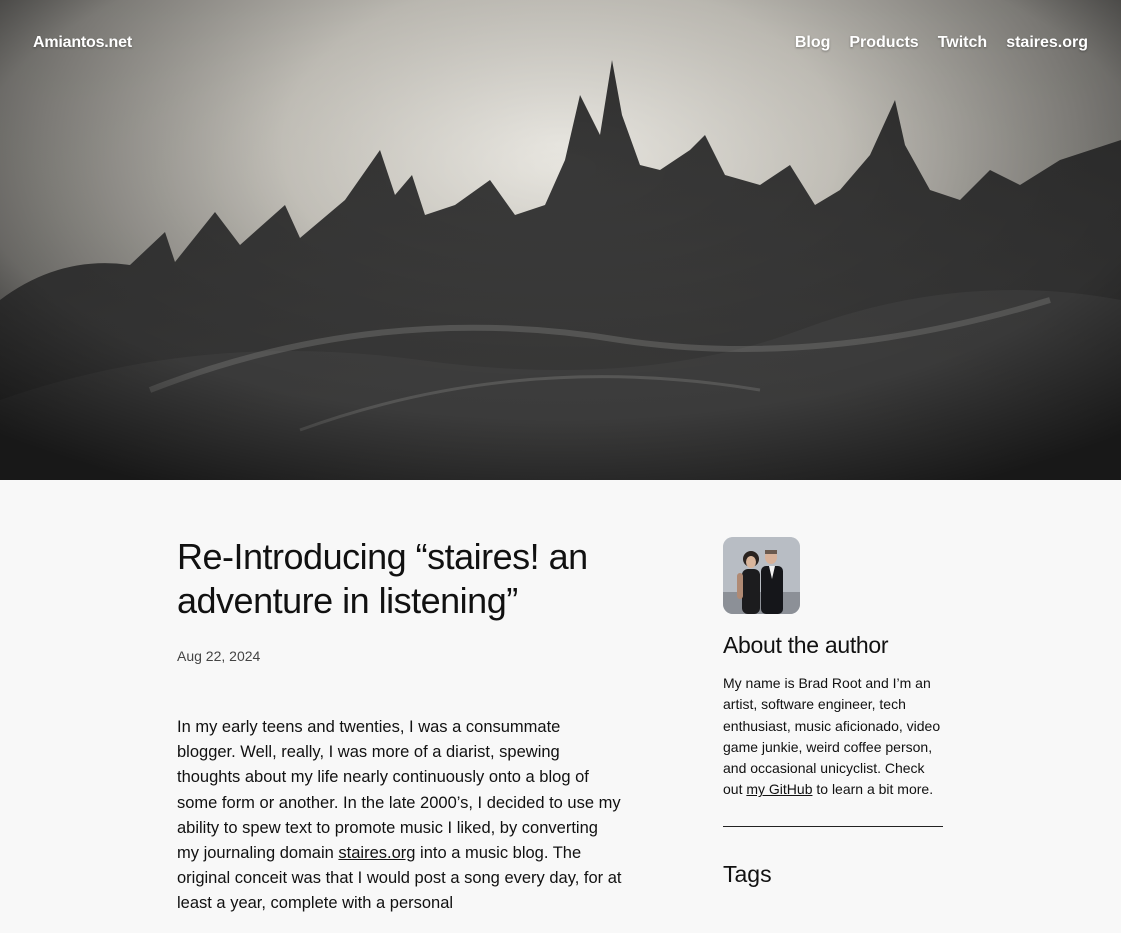 This screenshot has width=1121, height=933. Describe the element at coordinates (813, 43) in the screenshot. I see `nav-link-blog: Blog` at that location.